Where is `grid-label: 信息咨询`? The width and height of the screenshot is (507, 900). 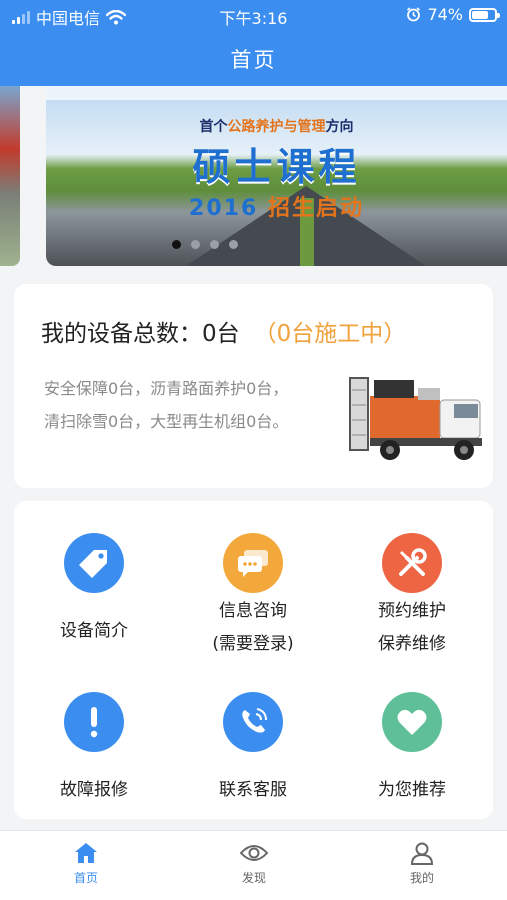 grid-label: 信息咨询 is located at coordinates (253, 611).